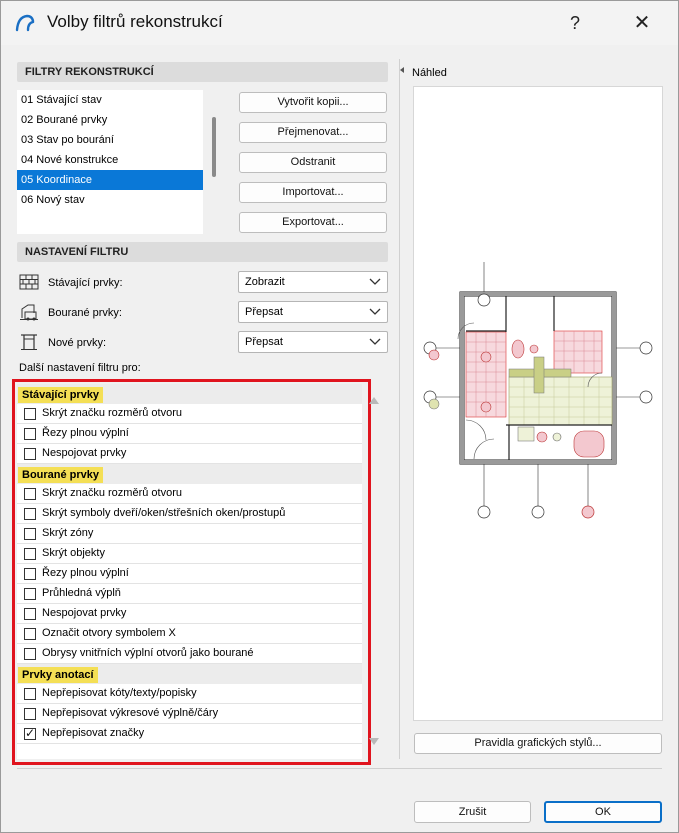 The width and height of the screenshot is (679, 833). I want to click on existing-elements-select: Zobrazit, so click(313, 282).